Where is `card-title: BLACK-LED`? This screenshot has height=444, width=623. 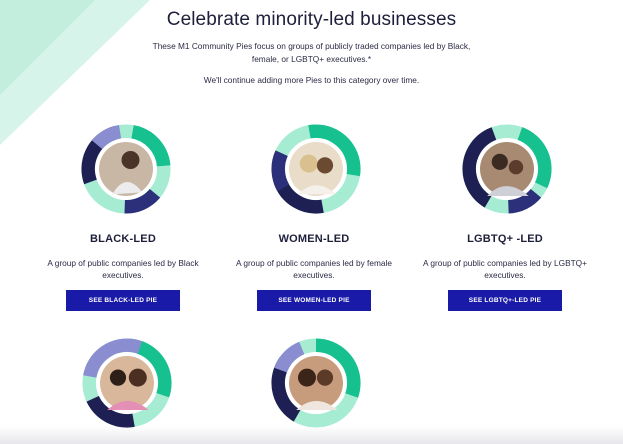
card-title: BLACK-LED is located at coordinates (123, 239).